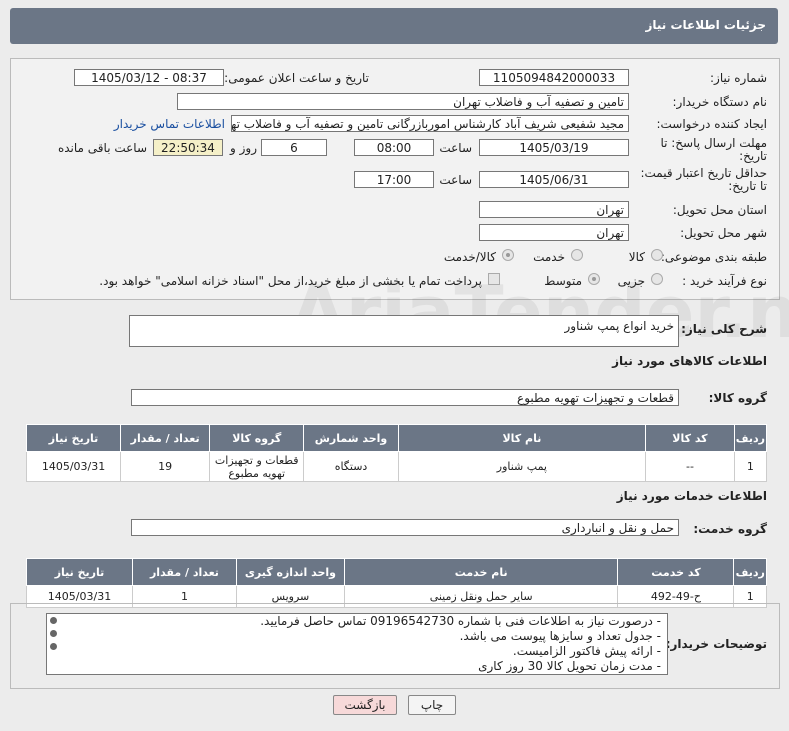  What do you see at coordinates (403, 101) in the screenshot?
I see `buyer-org-field: تامین و تصفیه آب و فاضلاب تهران` at bounding box center [403, 101].